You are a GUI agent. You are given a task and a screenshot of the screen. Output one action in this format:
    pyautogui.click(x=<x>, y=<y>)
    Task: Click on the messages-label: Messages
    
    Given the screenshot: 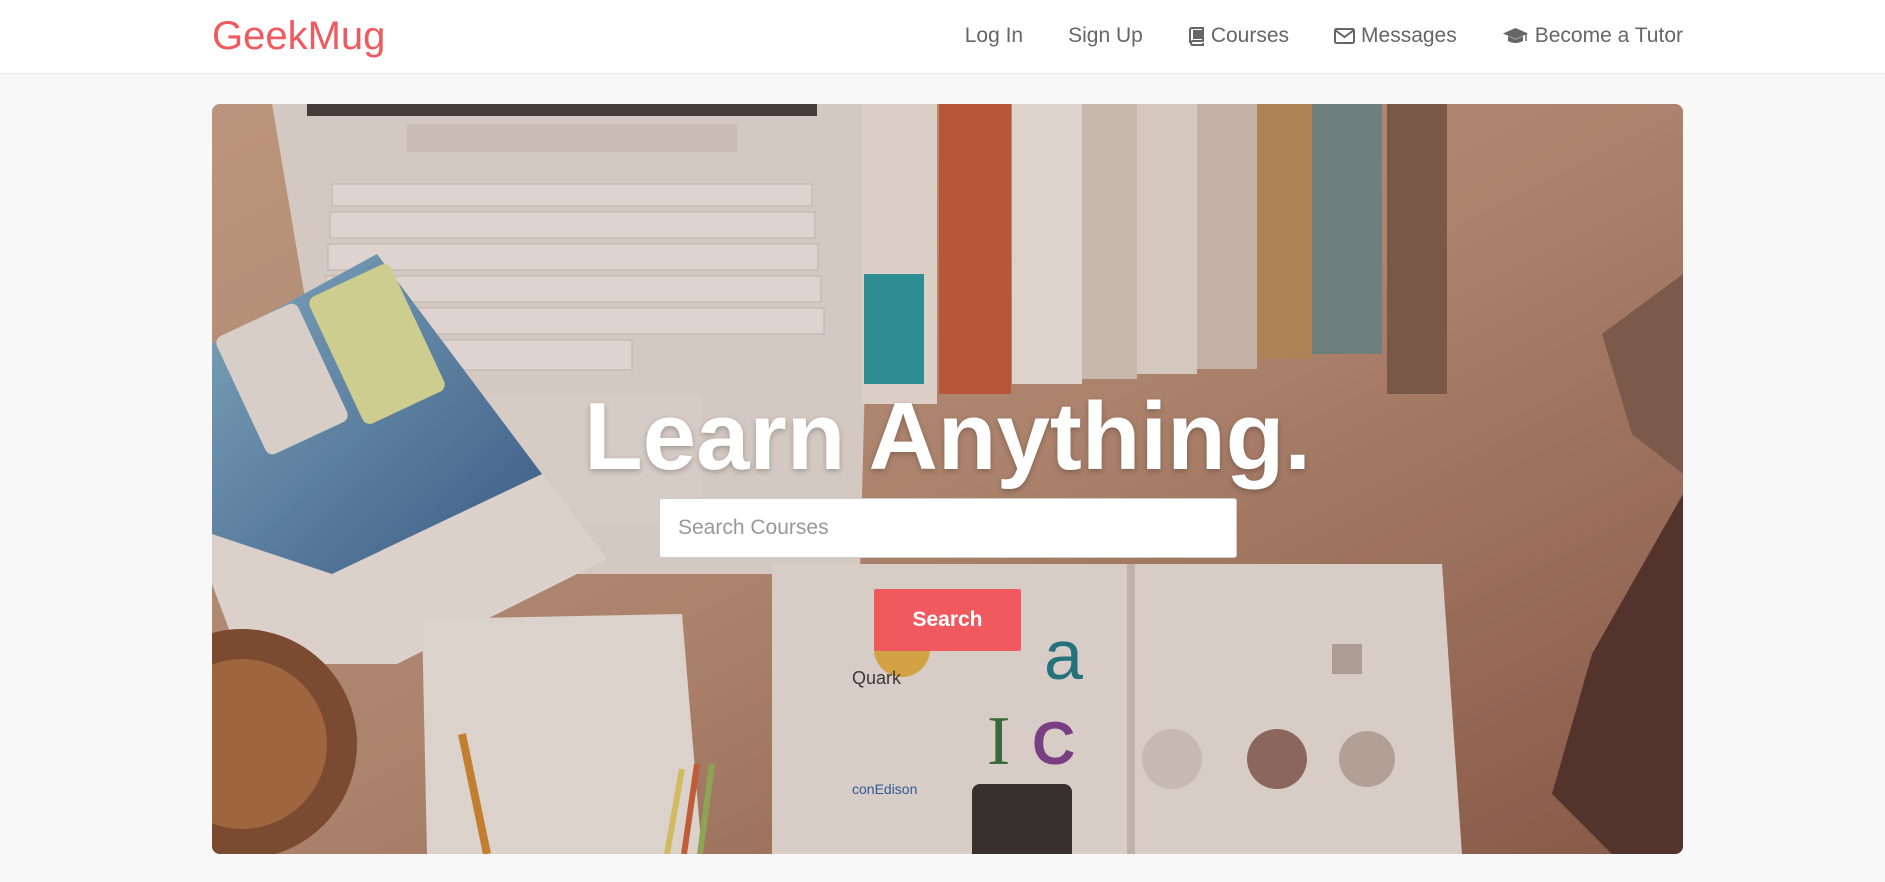 What is the action you would take?
    pyautogui.click(x=1409, y=35)
    